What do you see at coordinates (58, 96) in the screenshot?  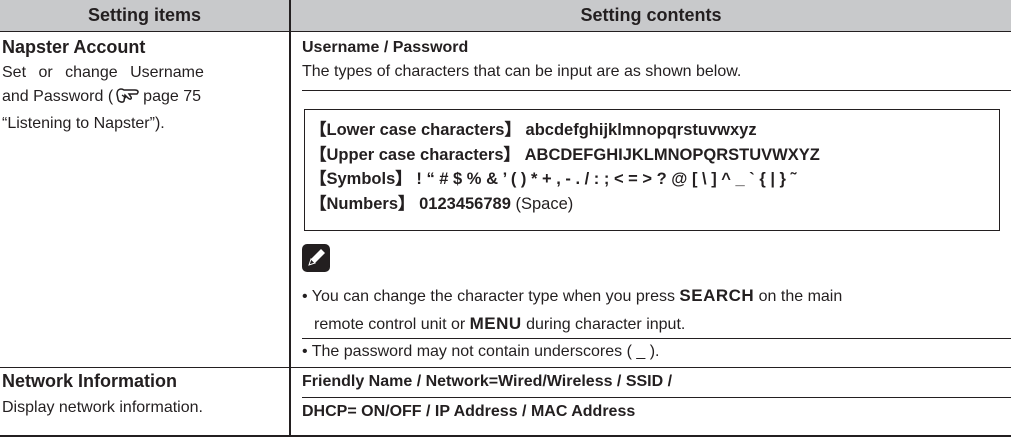 I see `napster-desc-line2-pre: and Password (` at bounding box center [58, 96].